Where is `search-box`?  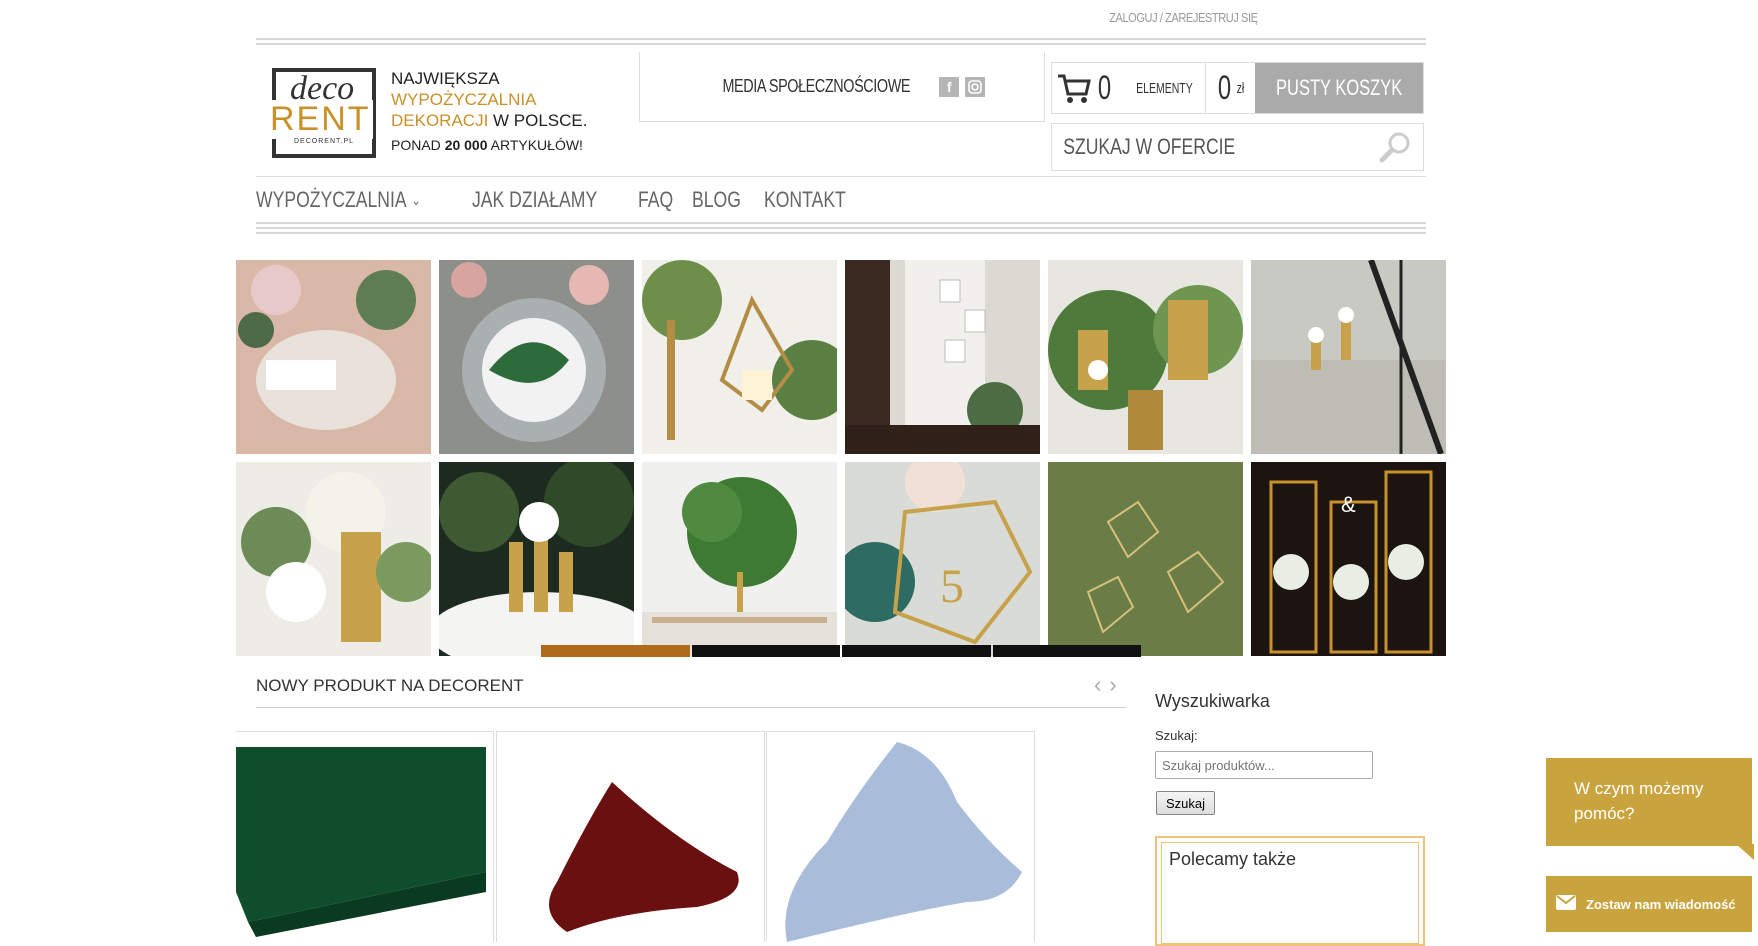
search-box is located at coordinates (1237, 147).